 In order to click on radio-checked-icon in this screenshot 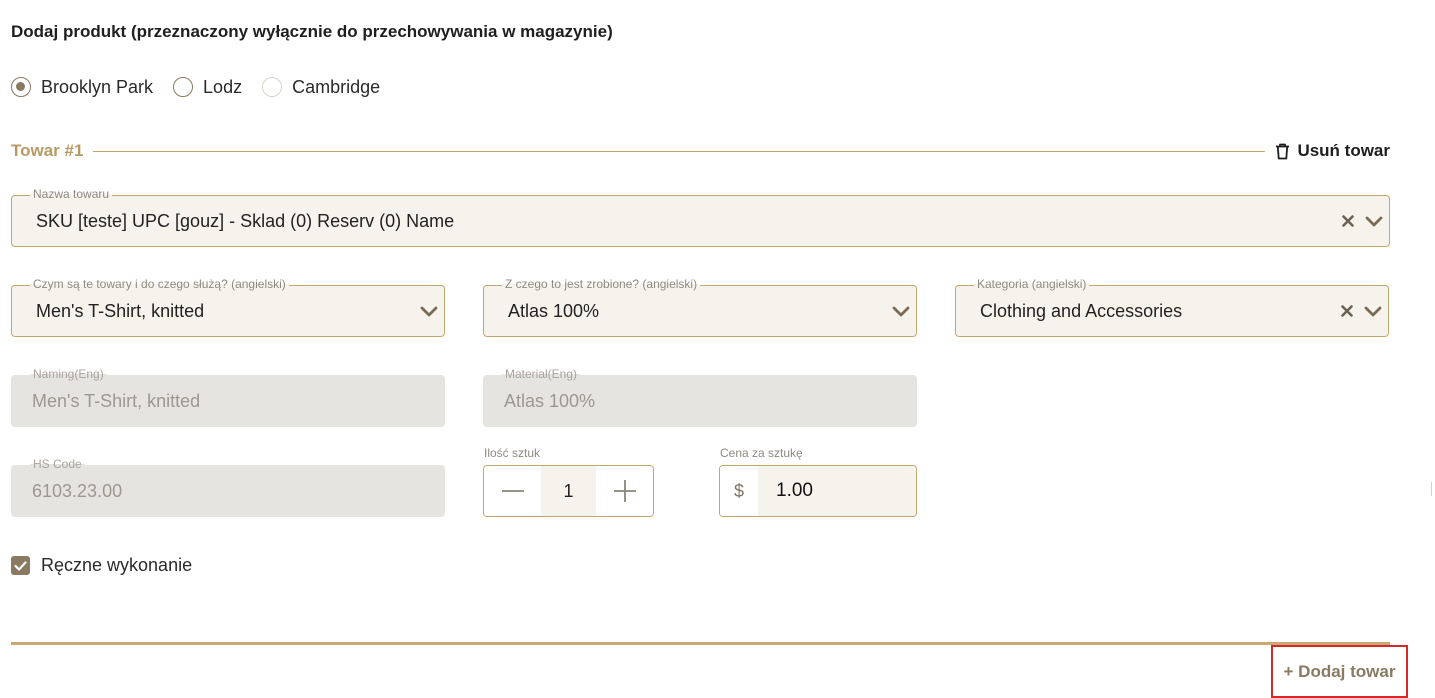, I will do `click(21, 87)`.